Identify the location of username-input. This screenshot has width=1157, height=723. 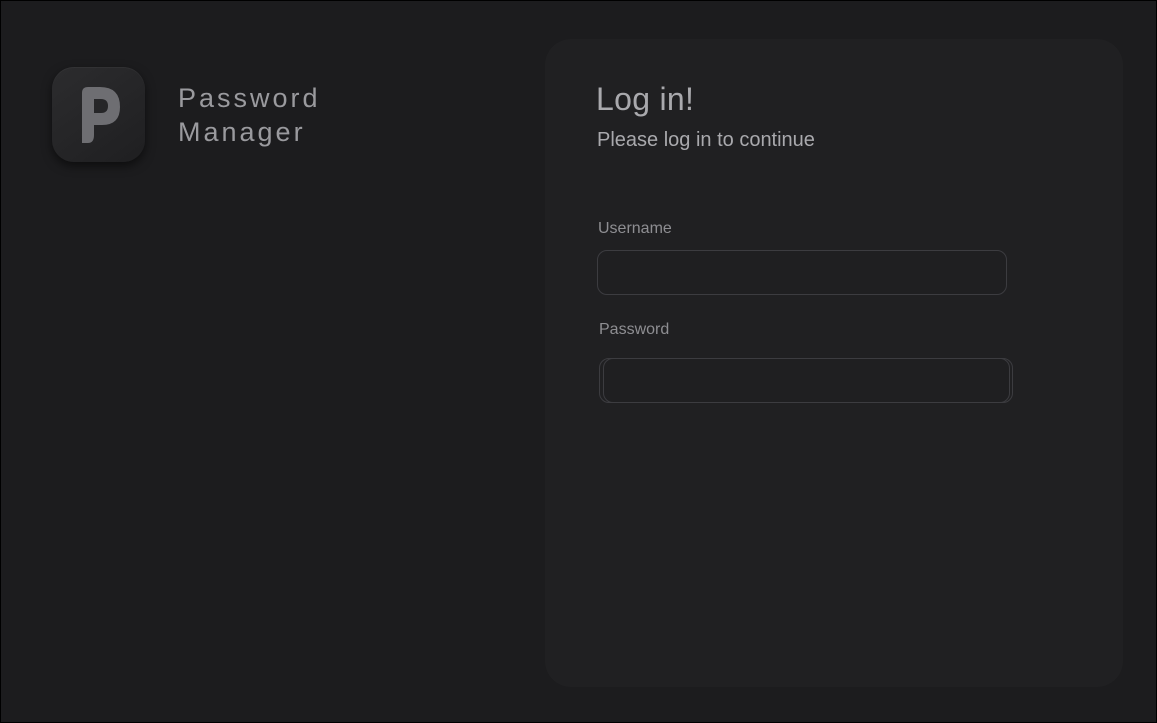
(802, 272).